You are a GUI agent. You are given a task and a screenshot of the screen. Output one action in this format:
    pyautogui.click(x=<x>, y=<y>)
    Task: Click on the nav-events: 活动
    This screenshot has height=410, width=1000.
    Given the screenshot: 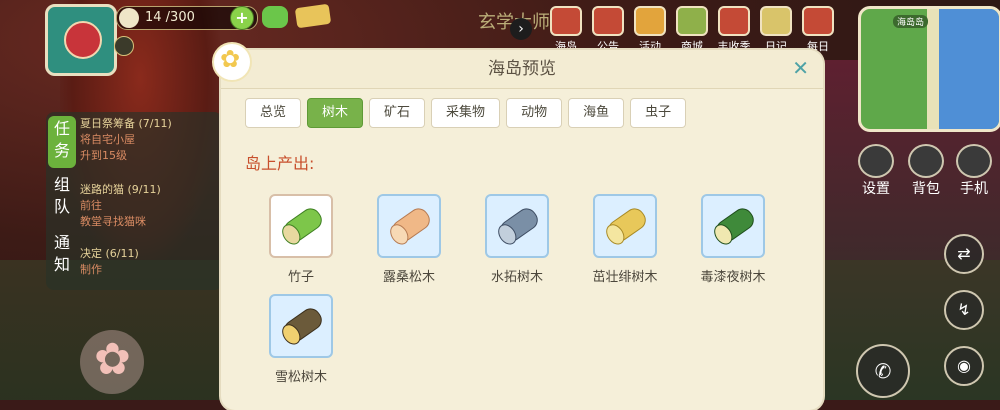 What is the action you would take?
    pyautogui.click(x=650, y=29)
    